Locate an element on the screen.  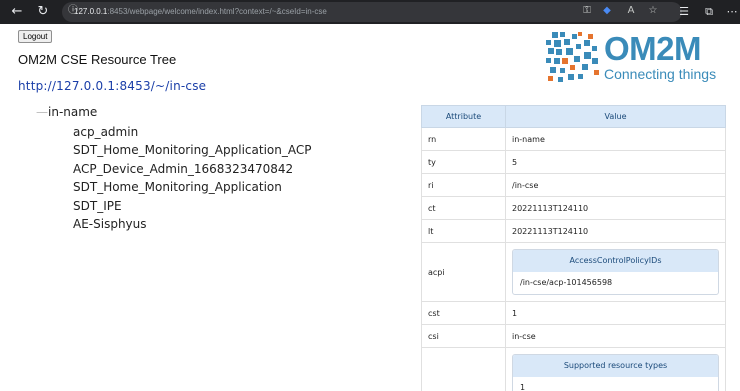
info-icon: ⓘ is located at coordinates (73, 11).